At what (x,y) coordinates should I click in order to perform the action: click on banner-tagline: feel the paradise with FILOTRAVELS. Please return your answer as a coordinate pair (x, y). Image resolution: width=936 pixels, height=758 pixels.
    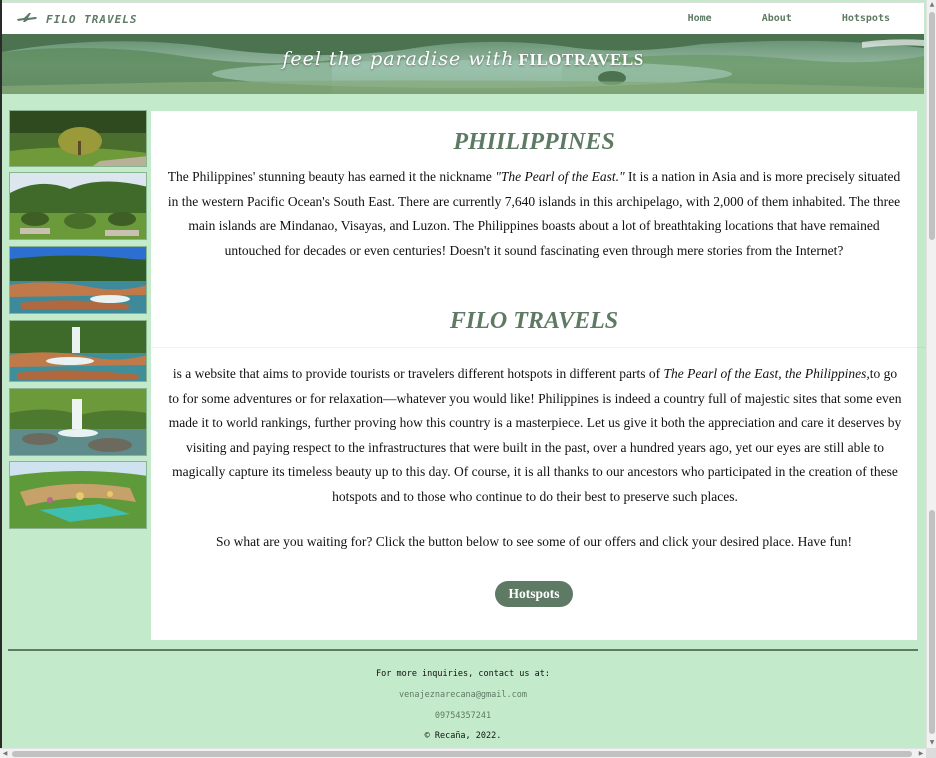
    Looking at the image, I should click on (463, 59).